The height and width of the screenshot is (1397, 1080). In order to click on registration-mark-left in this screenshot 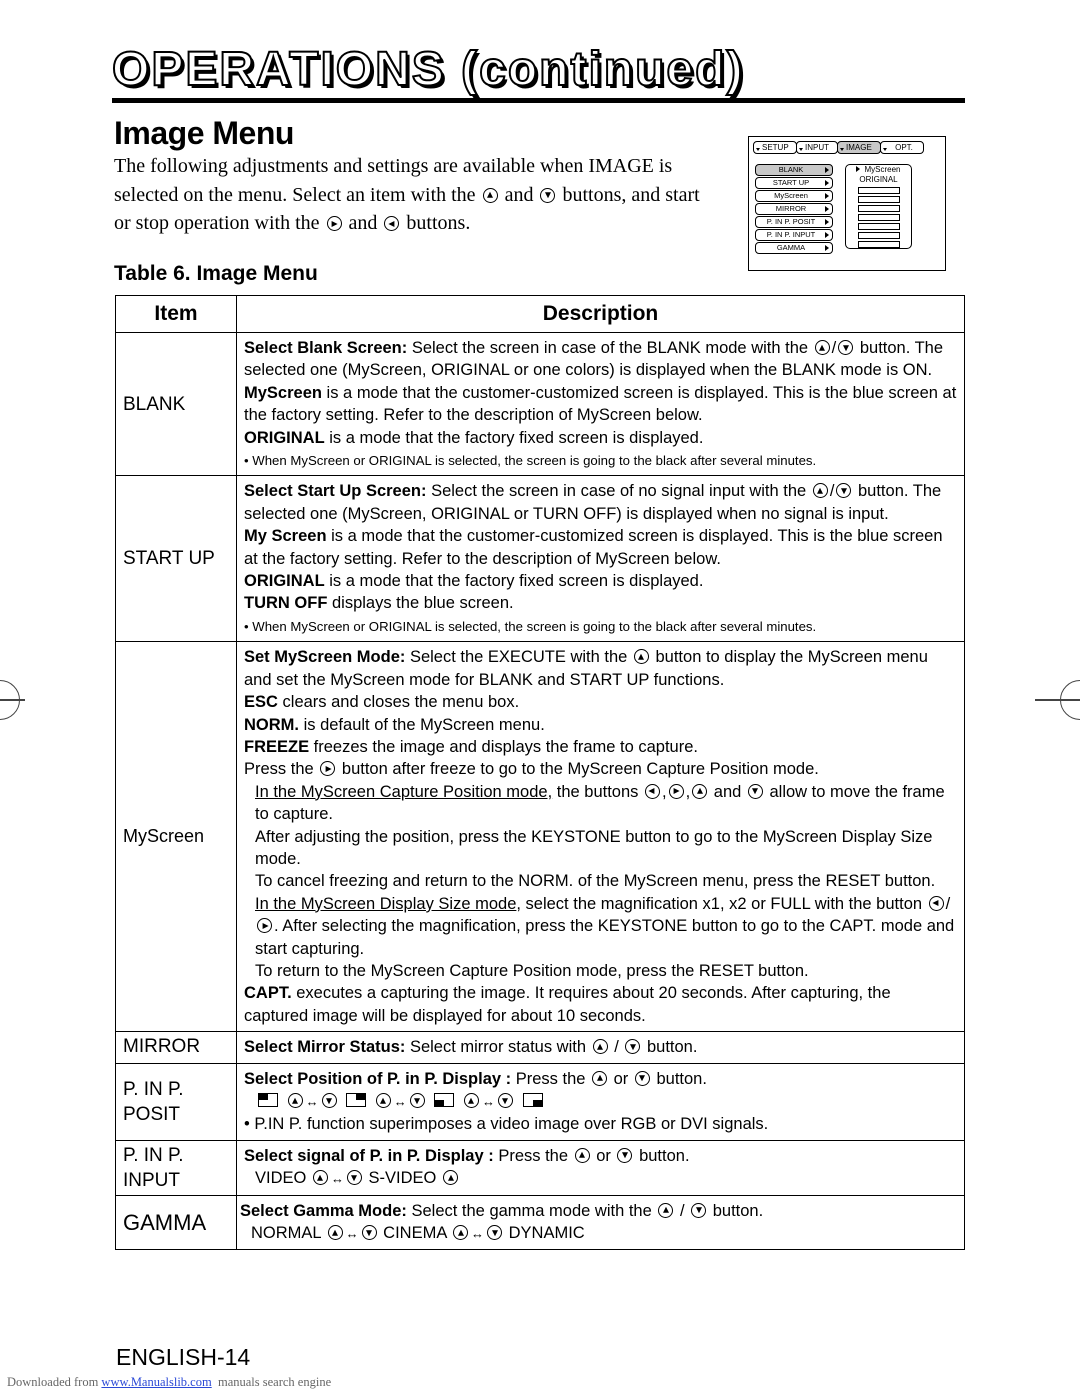, I will do `click(12, 700)`.